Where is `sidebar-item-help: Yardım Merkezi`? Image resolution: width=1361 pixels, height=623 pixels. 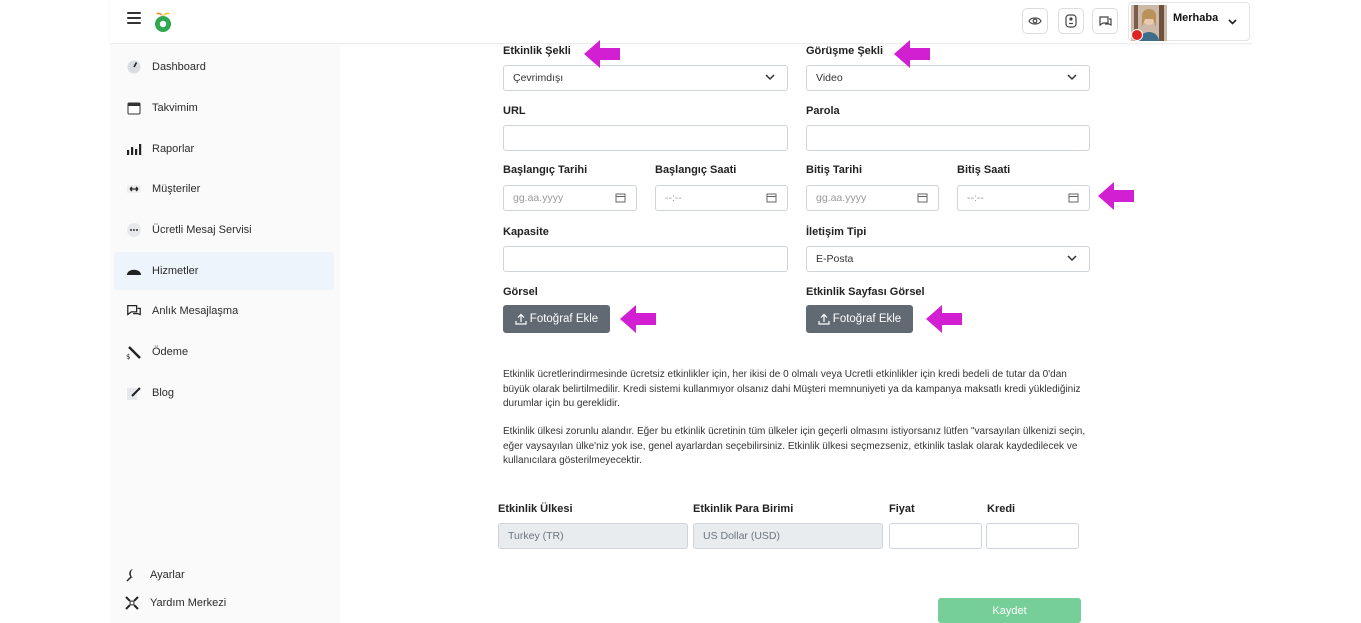
sidebar-item-help: Yardım Merkezi is located at coordinates (175, 603).